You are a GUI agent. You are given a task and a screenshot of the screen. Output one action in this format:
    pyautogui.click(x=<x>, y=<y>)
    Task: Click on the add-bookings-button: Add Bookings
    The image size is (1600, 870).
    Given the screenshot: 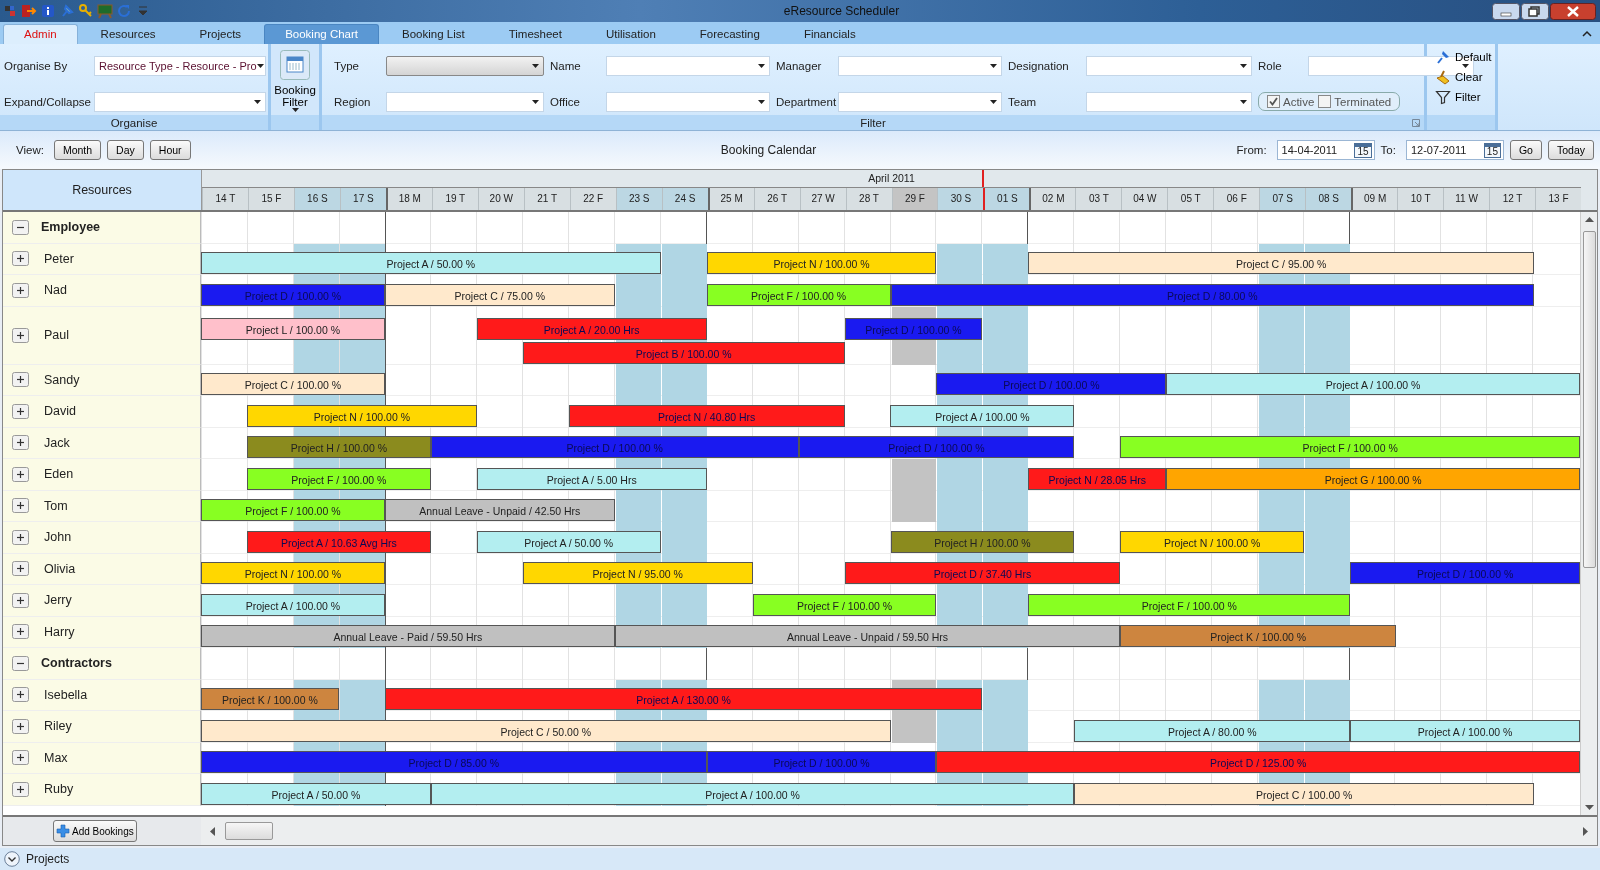 What is the action you would take?
    pyautogui.click(x=95, y=831)
    